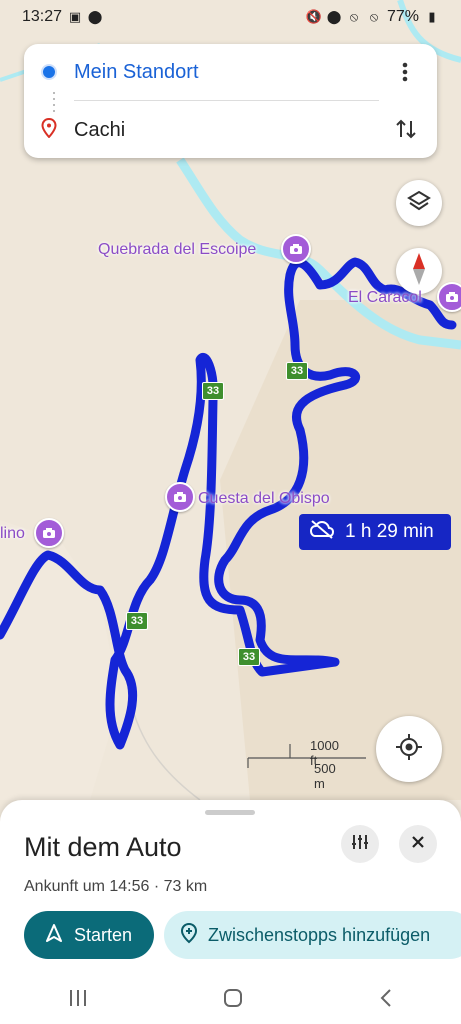  What do you see at coordinates (385, 298) in the screenshot?
I see `poi-label: El Caracol` at bounding box center [385, 298].